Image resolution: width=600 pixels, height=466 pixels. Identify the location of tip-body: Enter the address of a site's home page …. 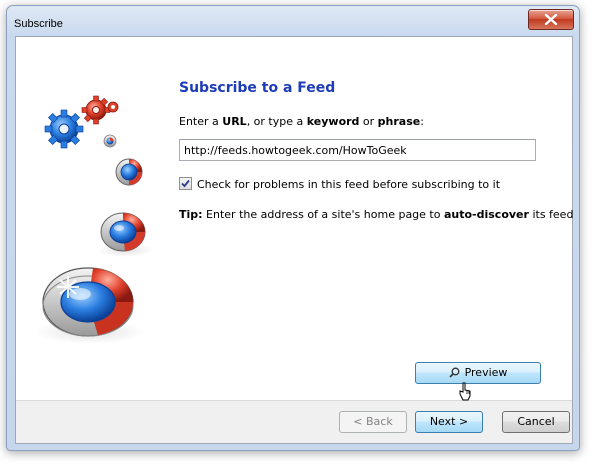
(323, 214).